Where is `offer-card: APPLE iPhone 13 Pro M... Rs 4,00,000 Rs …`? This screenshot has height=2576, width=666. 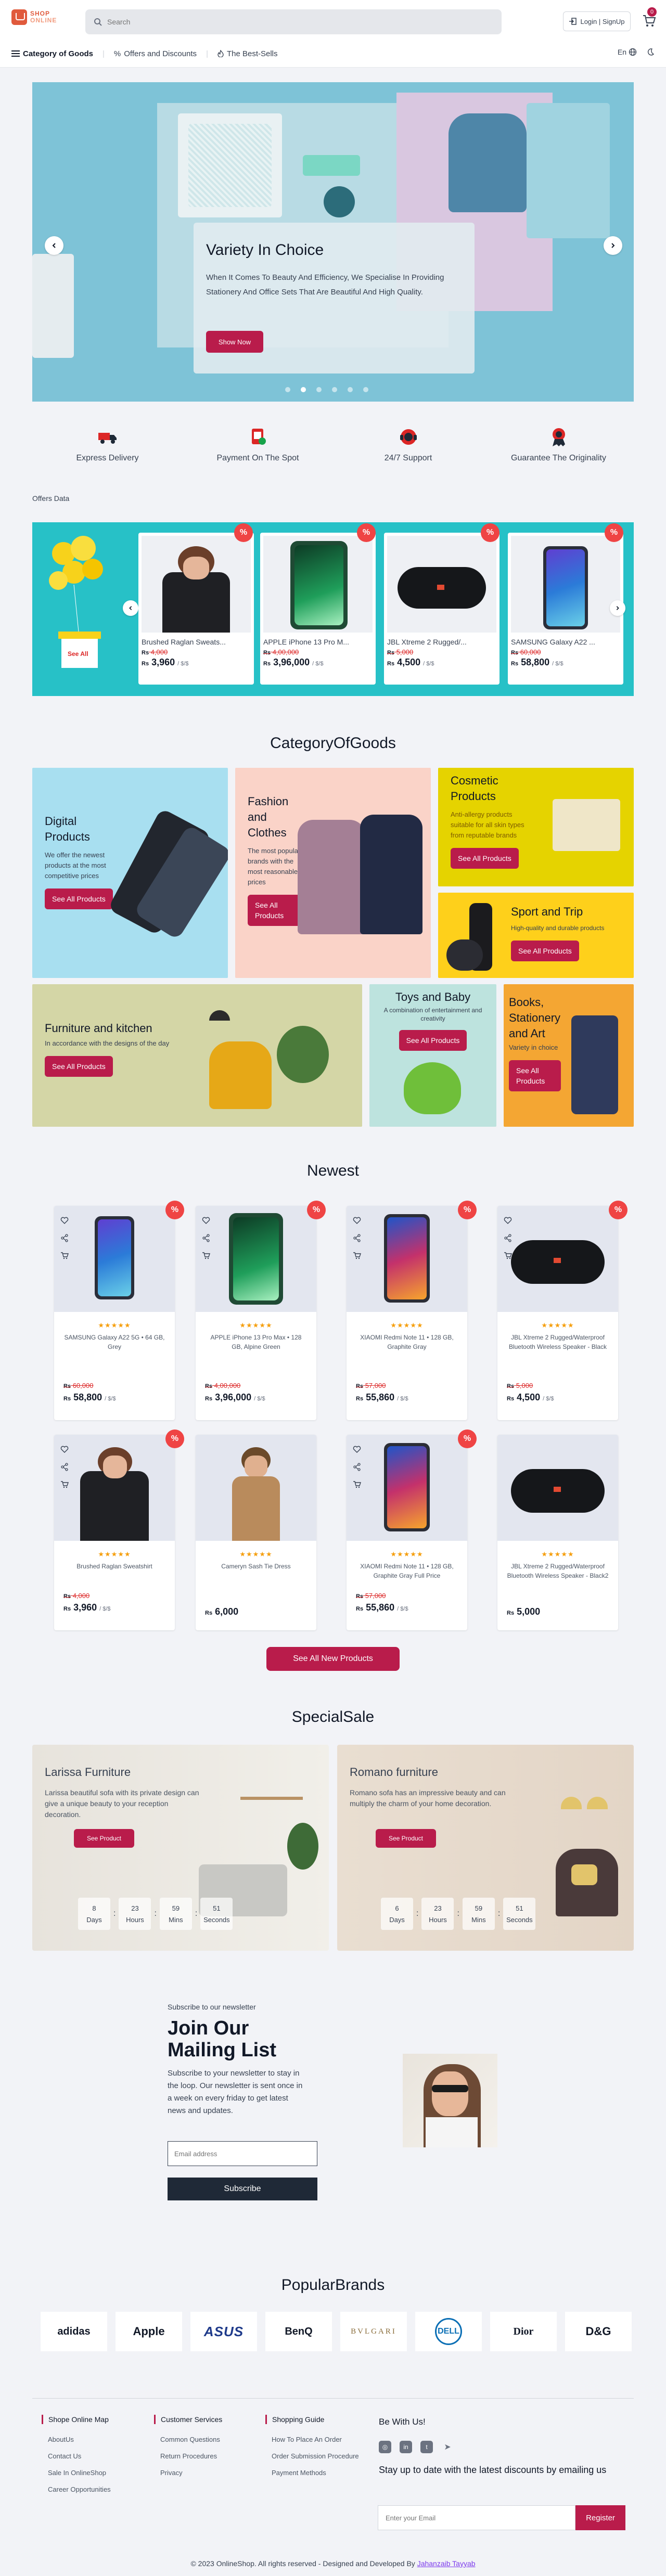 offer-card: APPLE iPhone 13 Pro M... Rs 4,00,000 Rs … is located at coordinates (318, 609).